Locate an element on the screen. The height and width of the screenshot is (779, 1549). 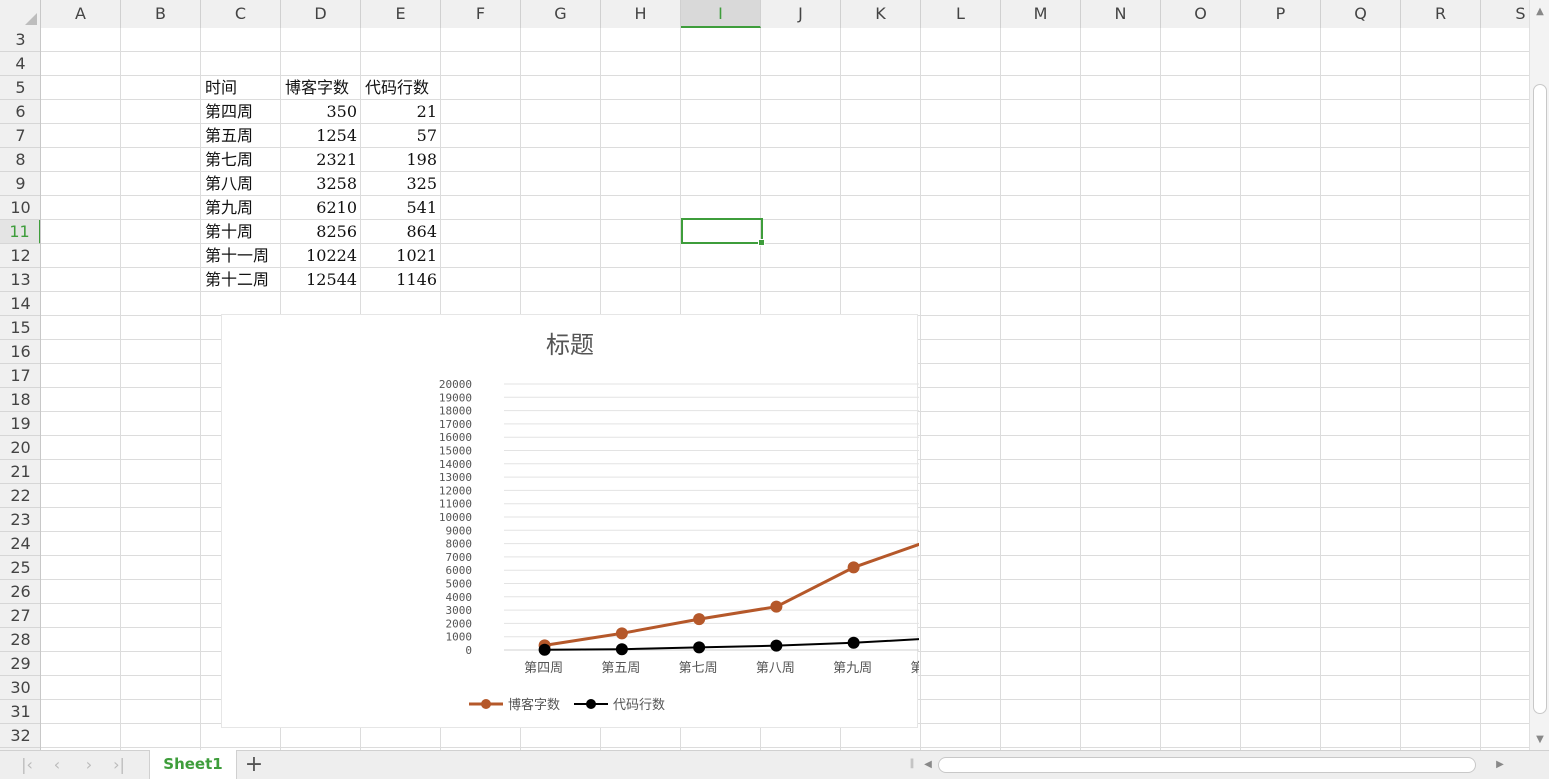
column-header-S: S is located at coordinates (1505, 14).